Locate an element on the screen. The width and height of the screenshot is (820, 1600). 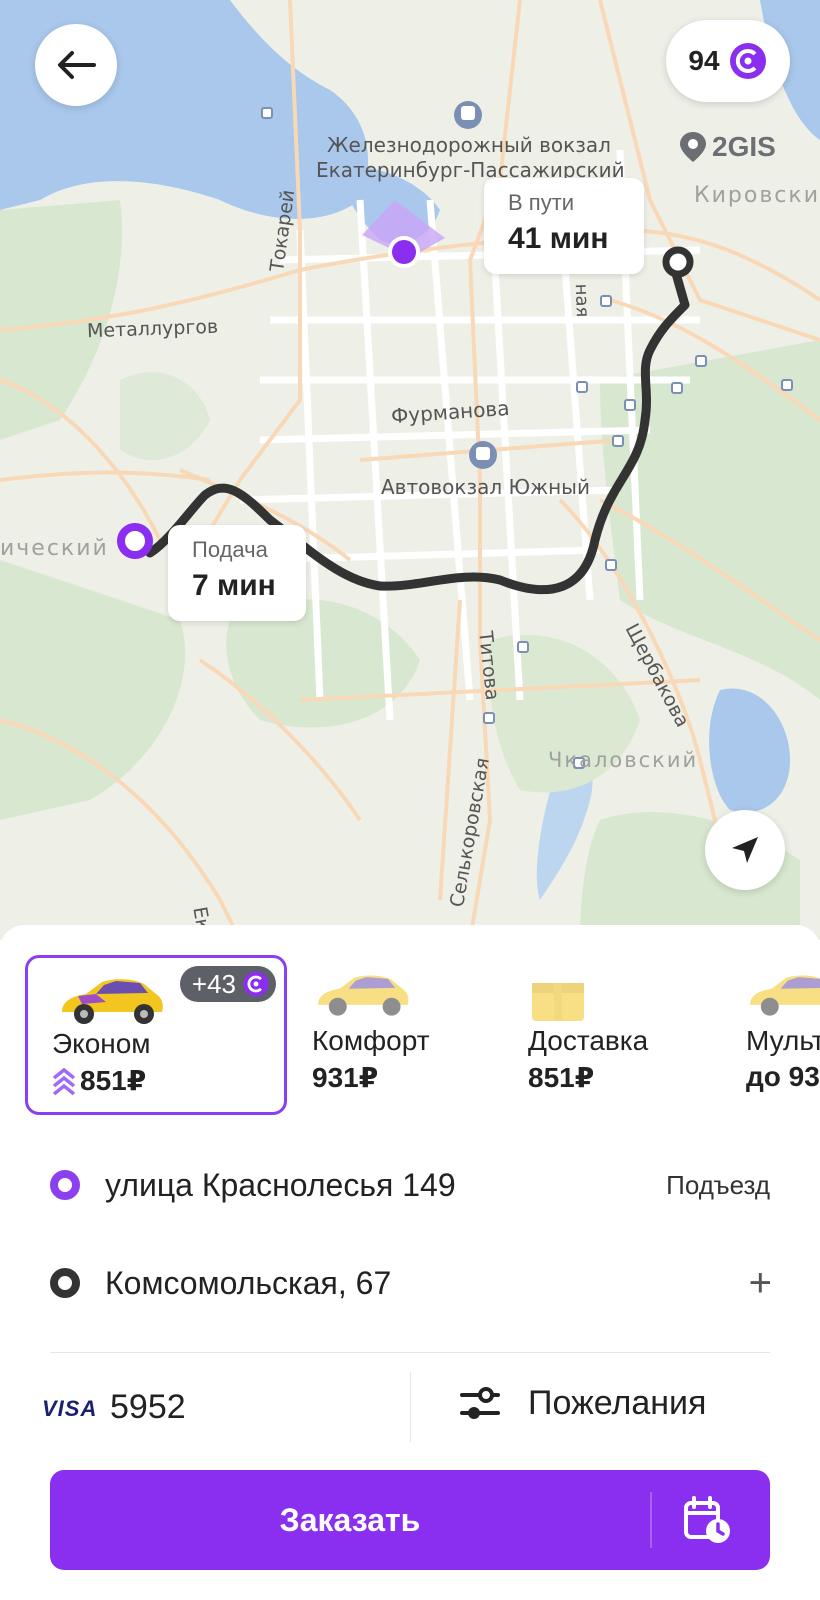
tariff-name: Комфорт is located at coordinates (371, 1040).